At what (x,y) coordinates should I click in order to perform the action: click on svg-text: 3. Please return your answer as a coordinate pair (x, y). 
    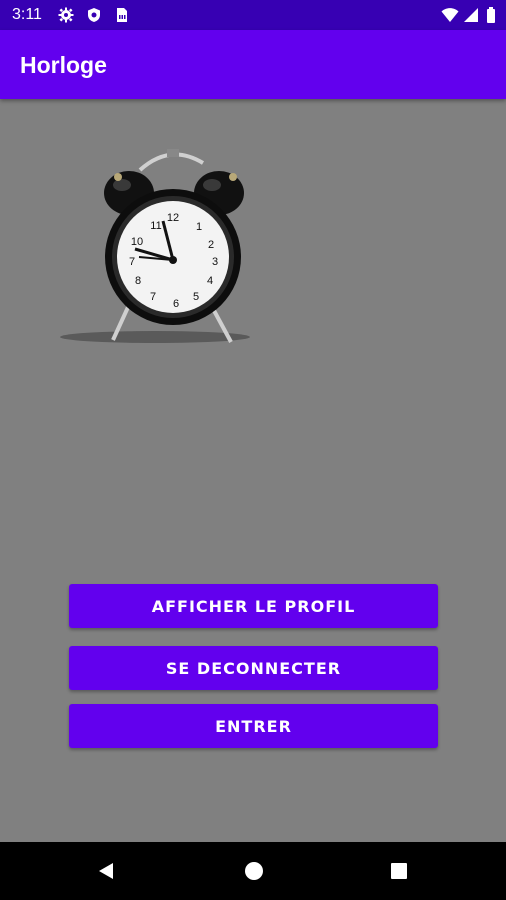
    Looking at the image, I should click on (215, 262).